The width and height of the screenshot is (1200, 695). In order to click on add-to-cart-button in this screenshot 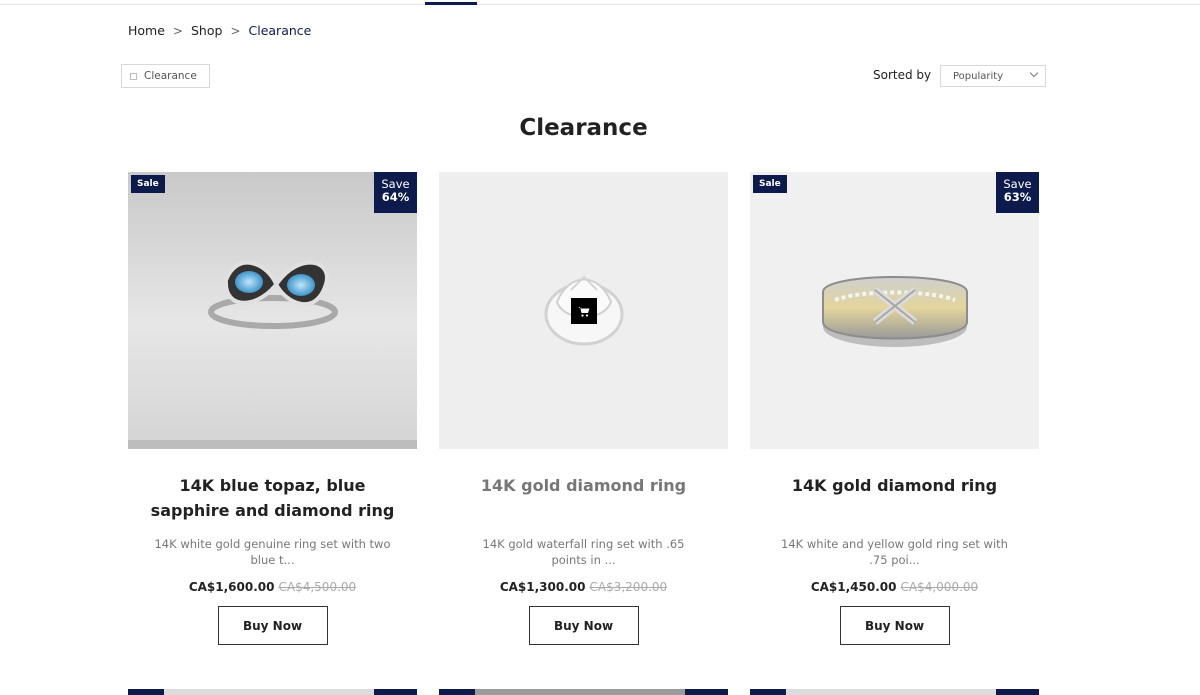, I will do `click(584, 311)`.